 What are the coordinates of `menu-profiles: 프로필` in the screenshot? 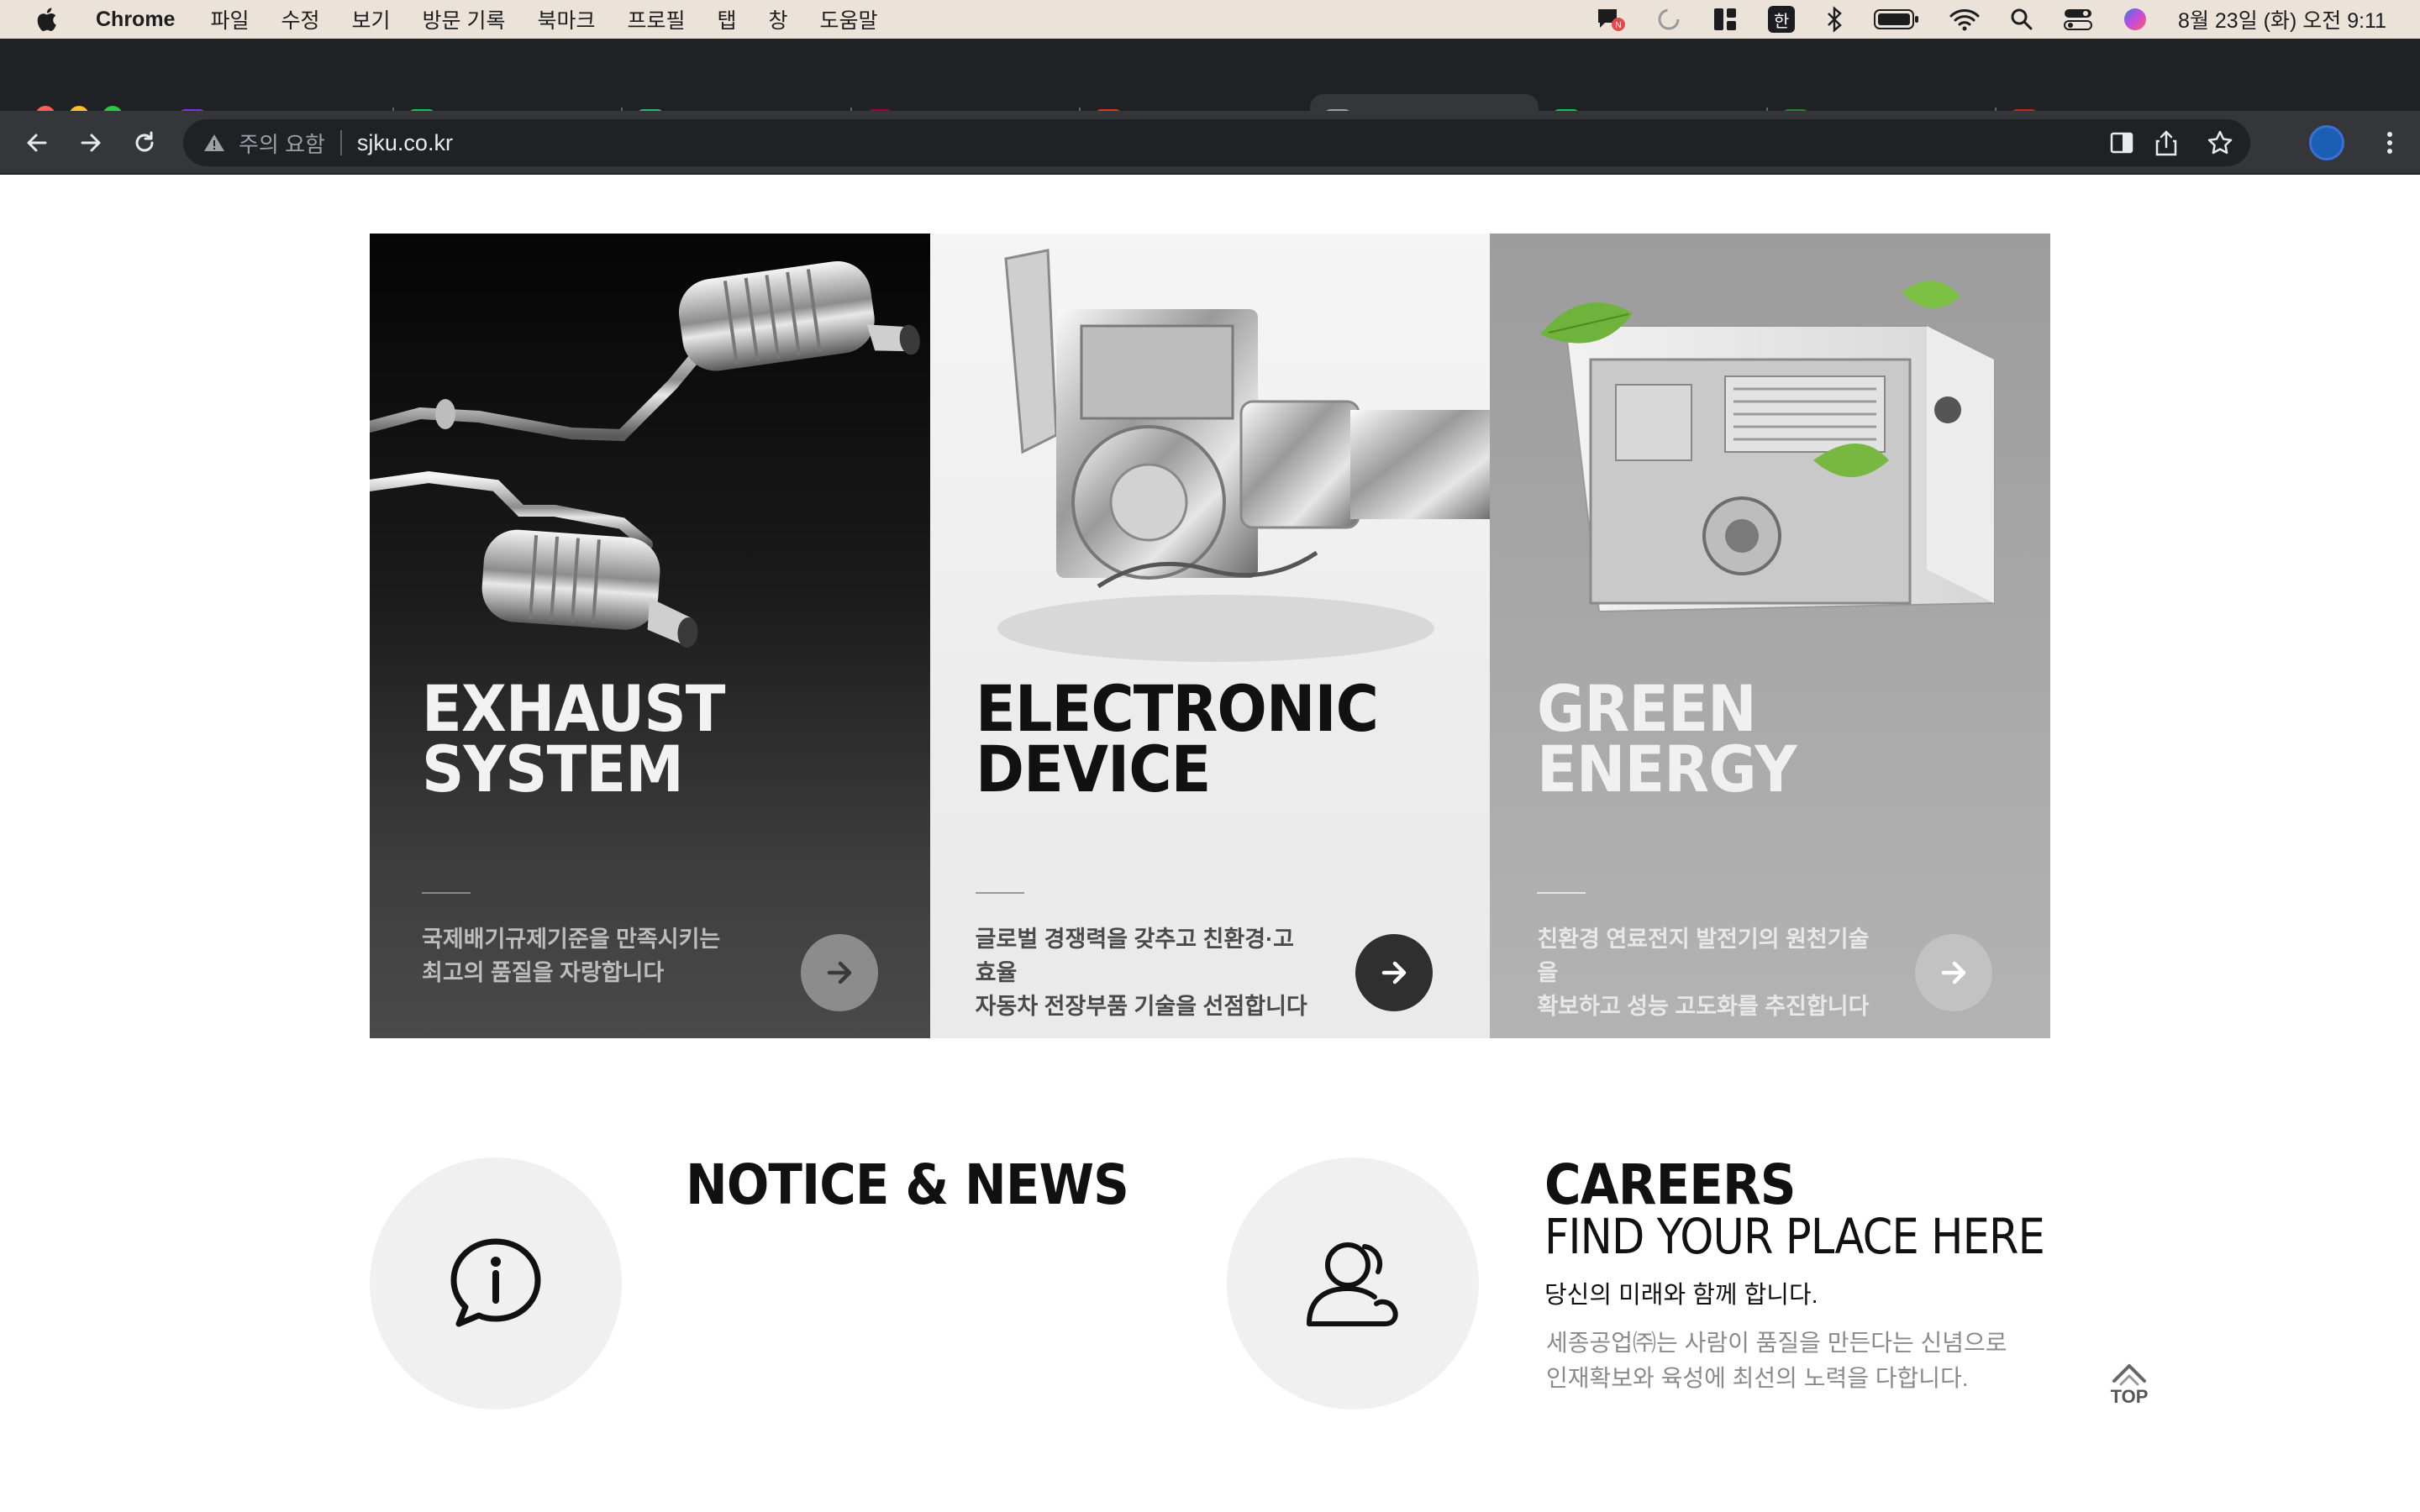 It's located at (656, 19).